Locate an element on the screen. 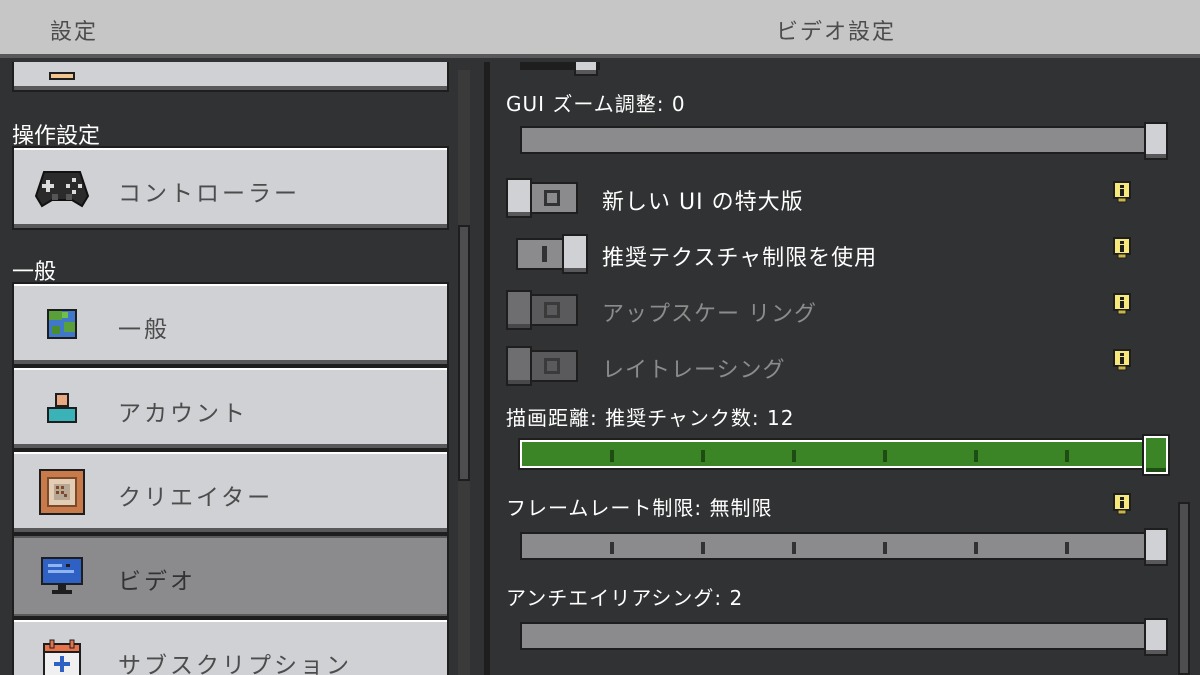 This screenshot has width=1200, height=675. sidebar-item-label: 一般 is located at coordinates (144, 330).